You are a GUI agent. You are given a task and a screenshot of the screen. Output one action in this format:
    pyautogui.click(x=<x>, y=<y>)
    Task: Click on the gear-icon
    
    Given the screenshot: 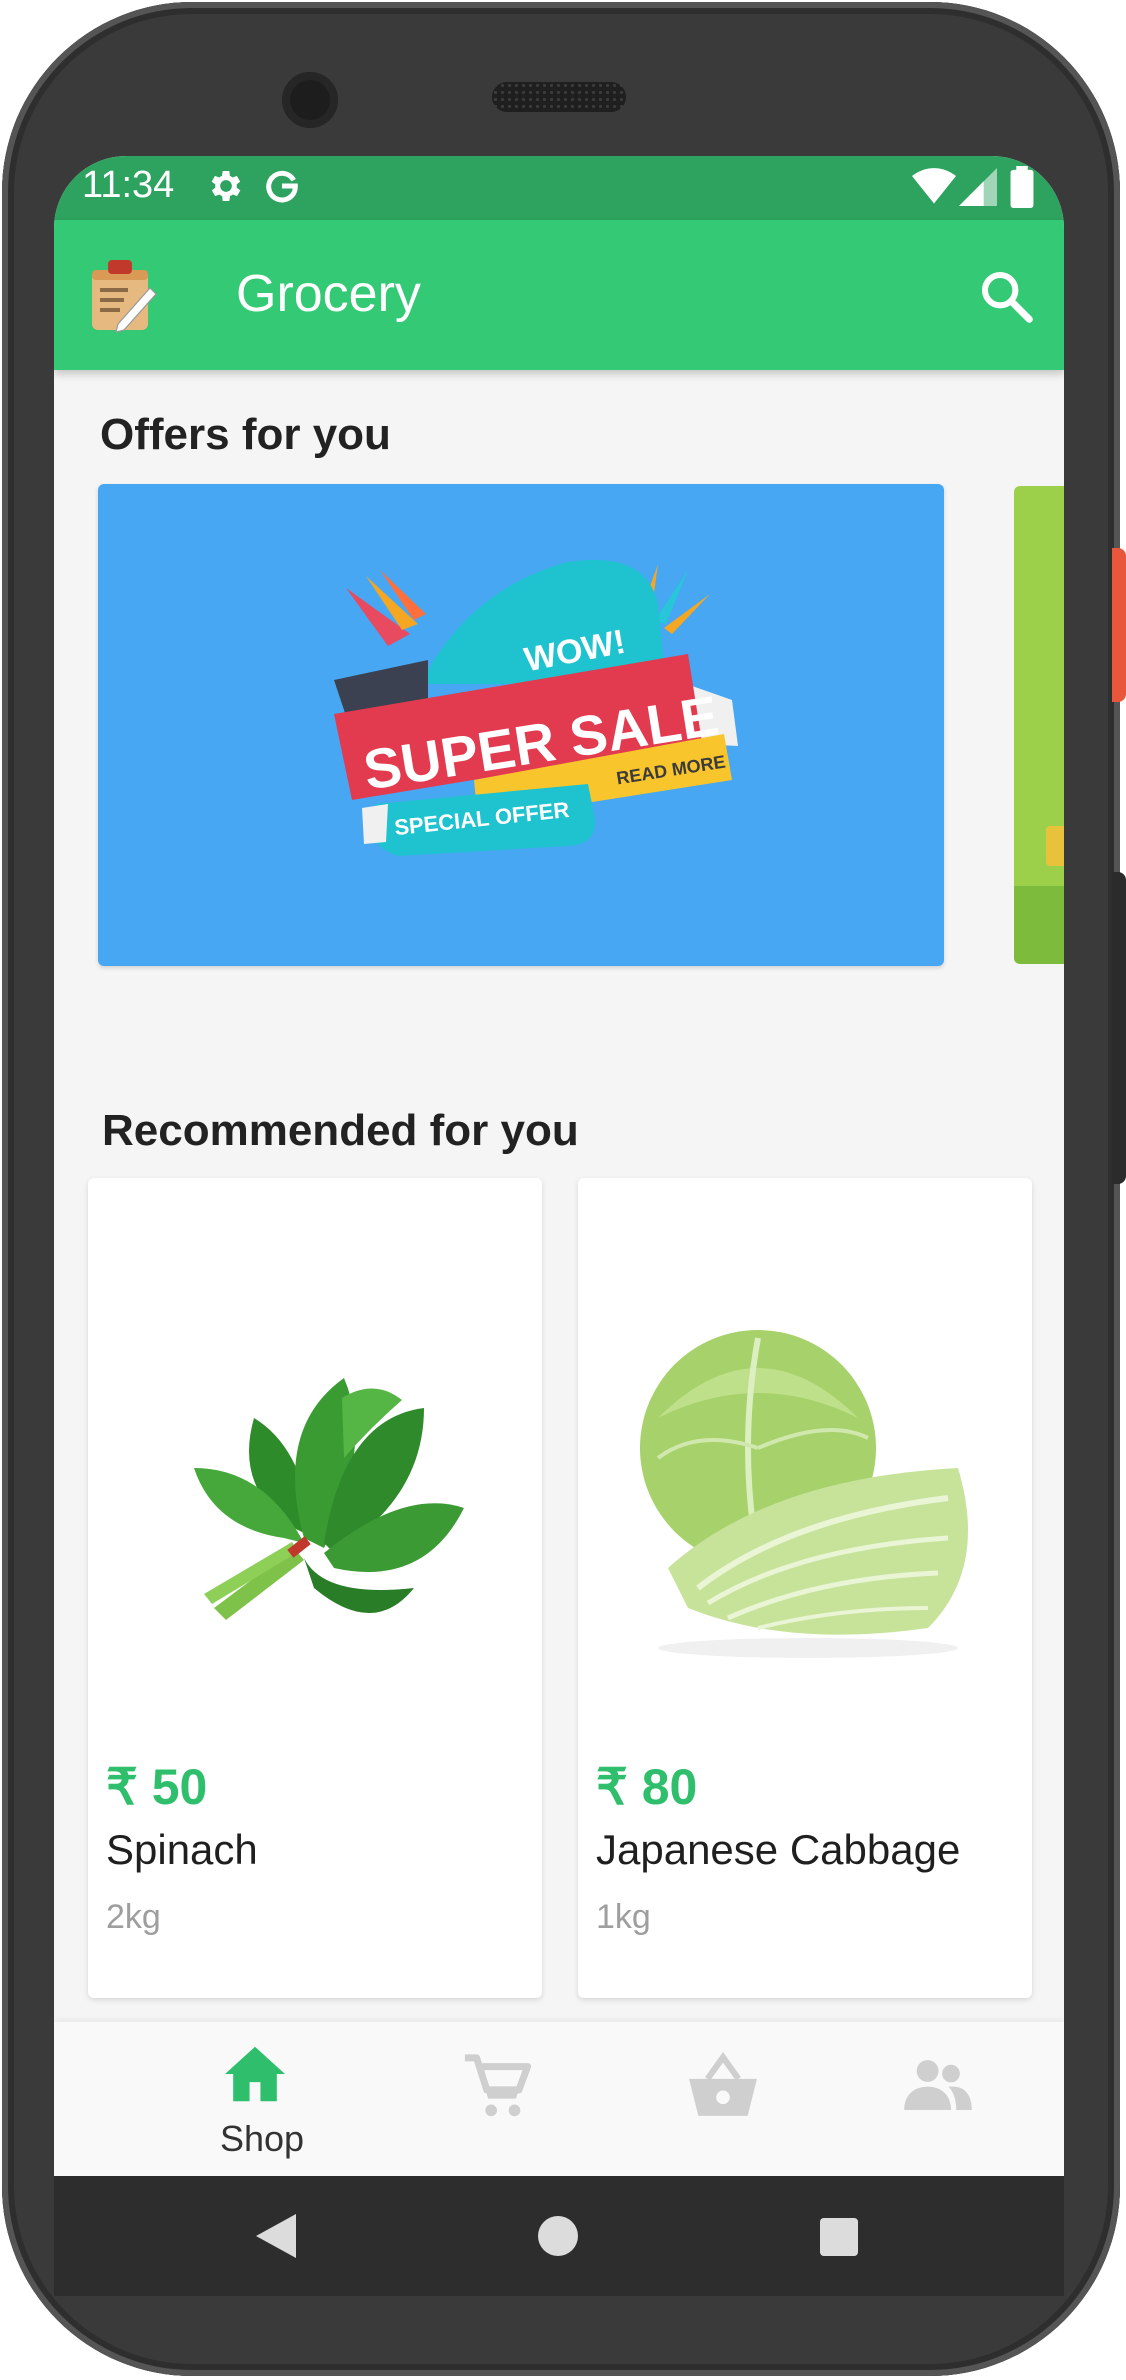 What is the action you would take?
    pyautogui.click(x=226, y=186)
    